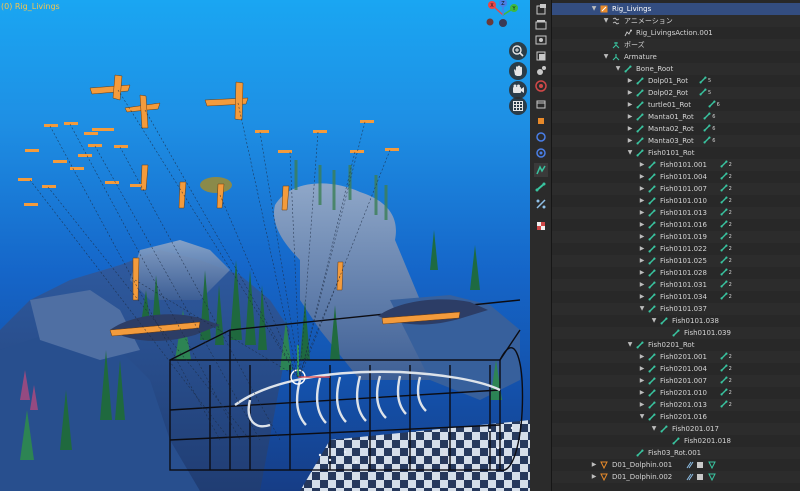 This screenshot has width=800, height=491. Describe the element at coordinates (518, 71) in the screenshot. I see `hand-icon` at that location.